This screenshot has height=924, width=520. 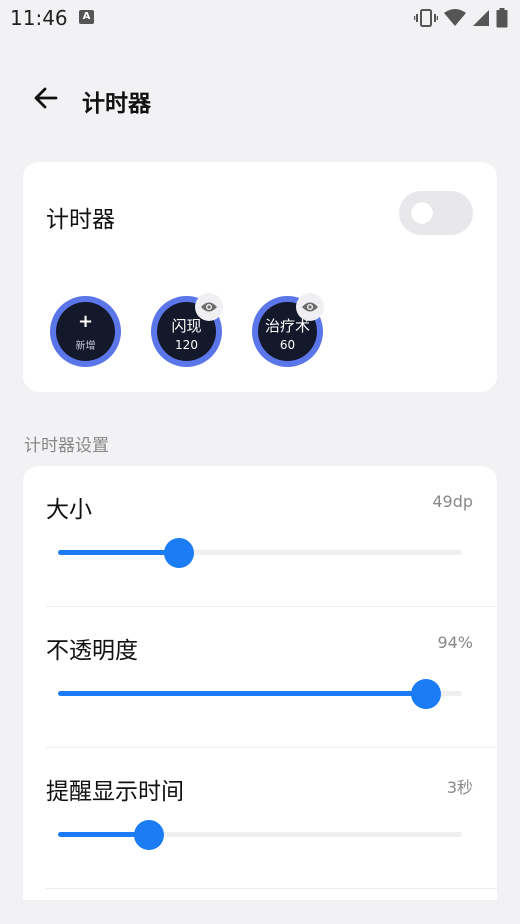 What do you see at coordinates (66, 446) in the screenshot?
I see `settings-section-header: 计时器设置` at bounding box center [66, 446].